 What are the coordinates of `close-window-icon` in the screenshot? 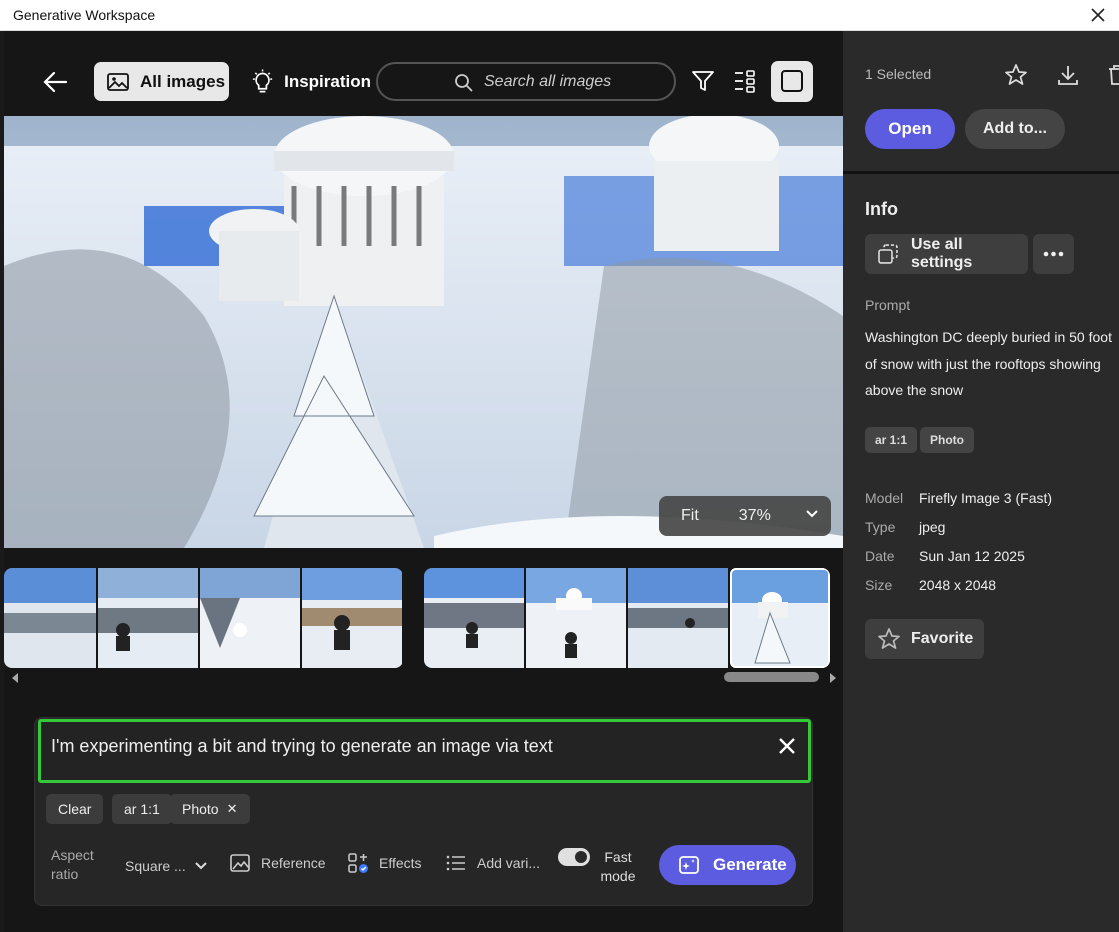 It's located at (1098, 15).